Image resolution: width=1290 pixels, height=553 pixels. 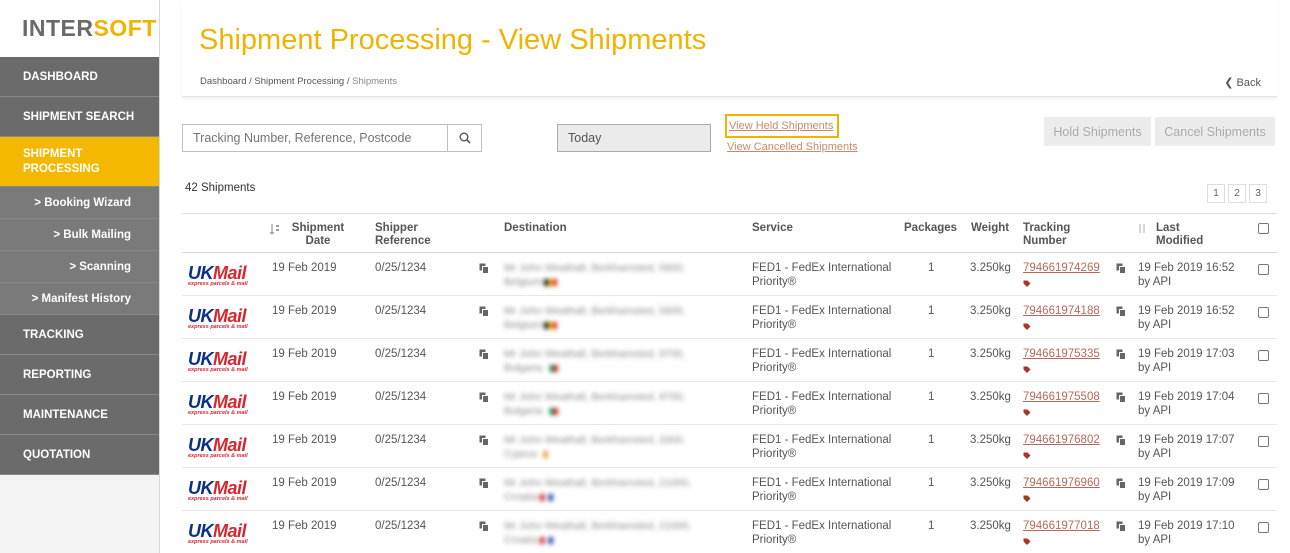 I want to click on tracking-number-link: 794661976960, so click(x=1061, y=483).